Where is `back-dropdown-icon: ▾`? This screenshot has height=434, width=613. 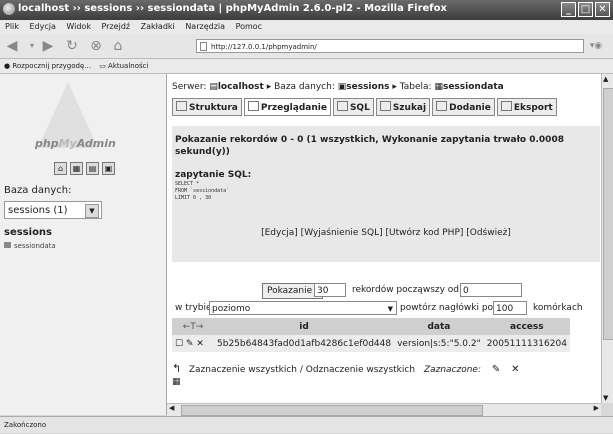
back-dropdown-icon: ▾ is located at coordinates (32, 46).